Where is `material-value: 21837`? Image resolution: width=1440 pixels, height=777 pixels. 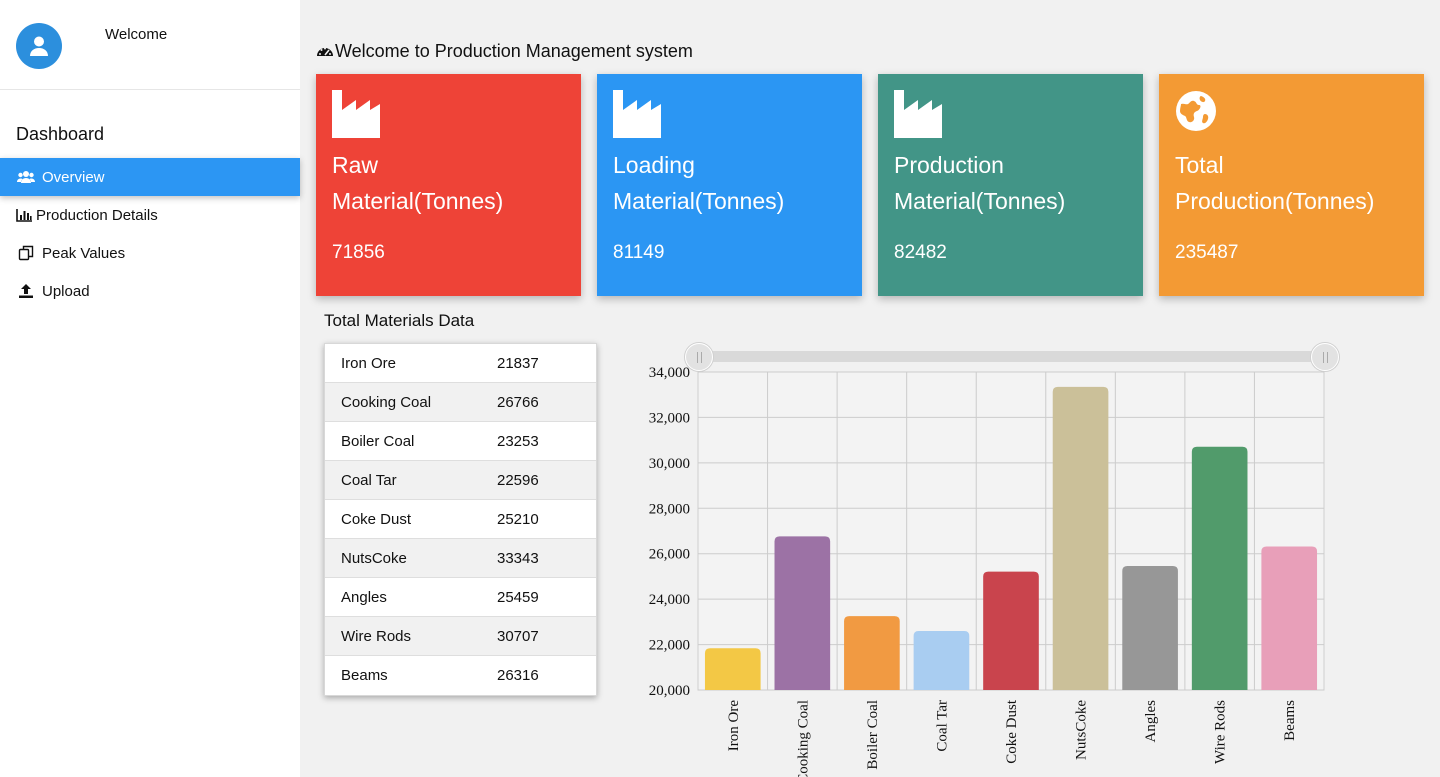
material-value: 21837 is located at coordinates (518, 363).